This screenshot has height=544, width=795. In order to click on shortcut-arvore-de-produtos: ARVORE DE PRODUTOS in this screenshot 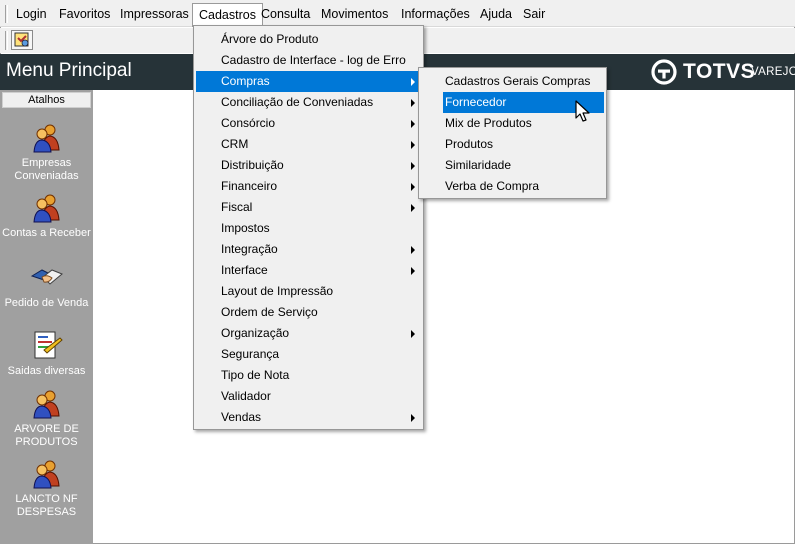, I will do `click(46, 418)`.